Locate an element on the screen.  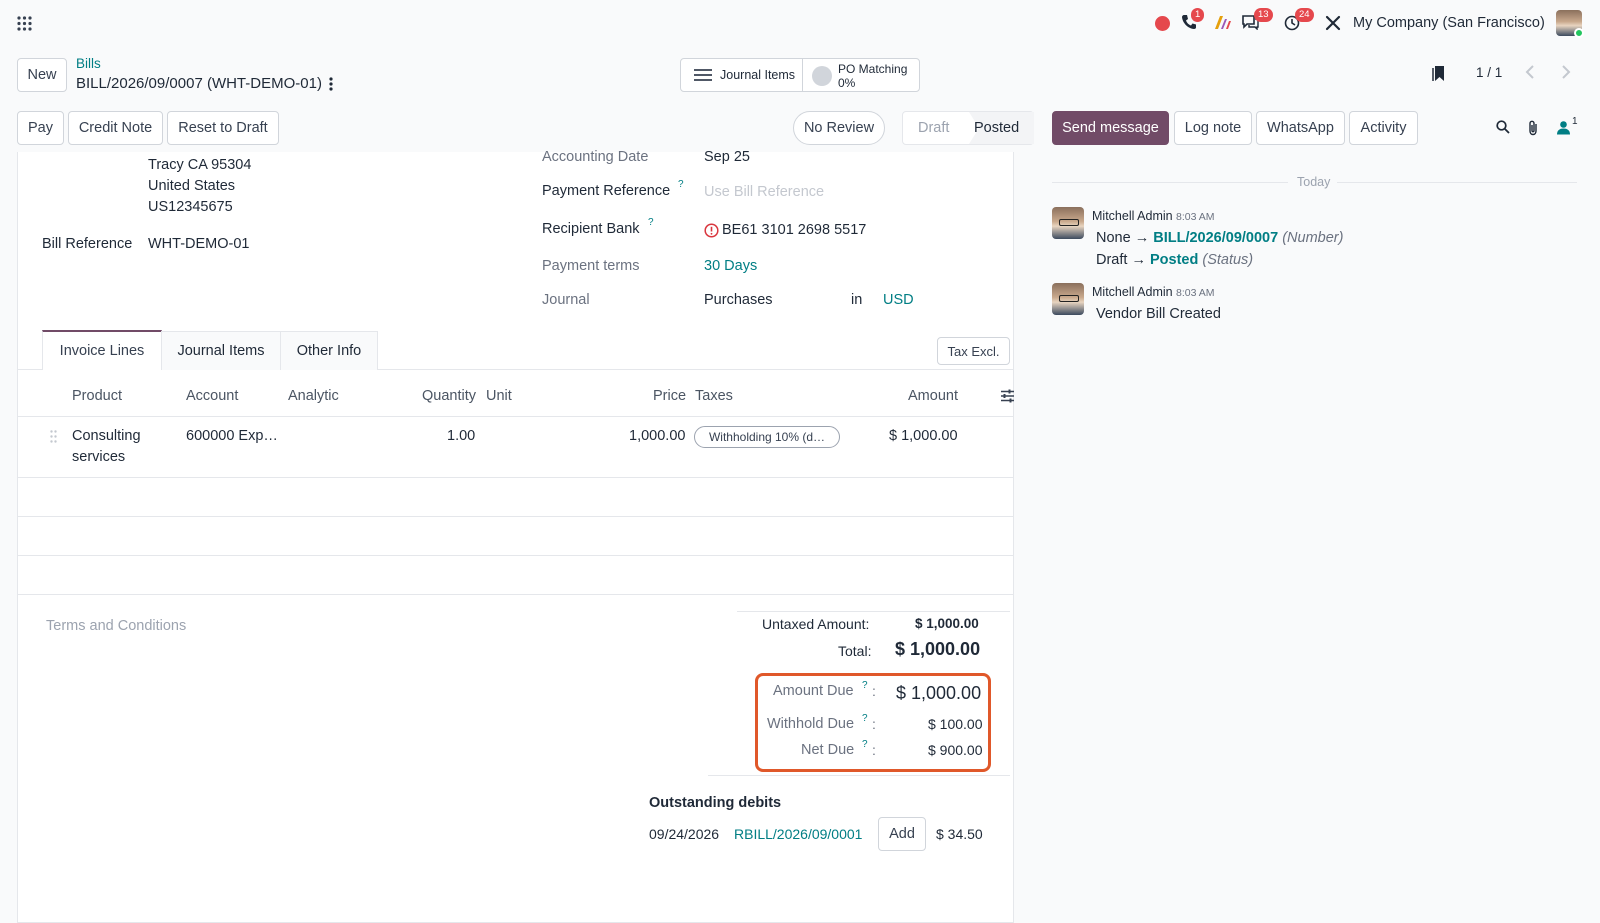
column-analytic: Analytic is located at coordinates (313, 396).